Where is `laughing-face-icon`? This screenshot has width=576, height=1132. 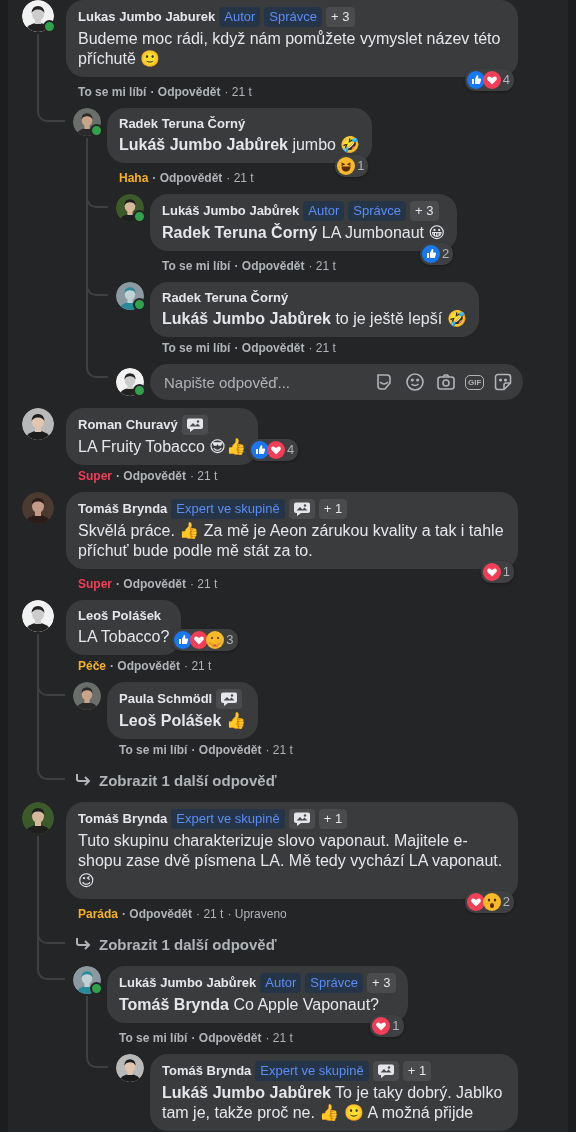 laughing-face-icon is located at coordinates (346, 166).